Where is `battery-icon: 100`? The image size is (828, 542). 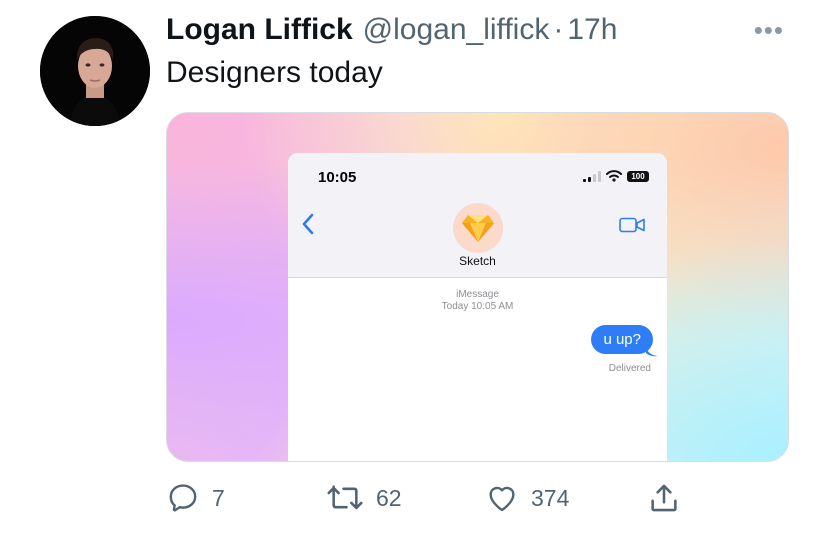 battery-icon: 100 is located at coordinates (638, 176).